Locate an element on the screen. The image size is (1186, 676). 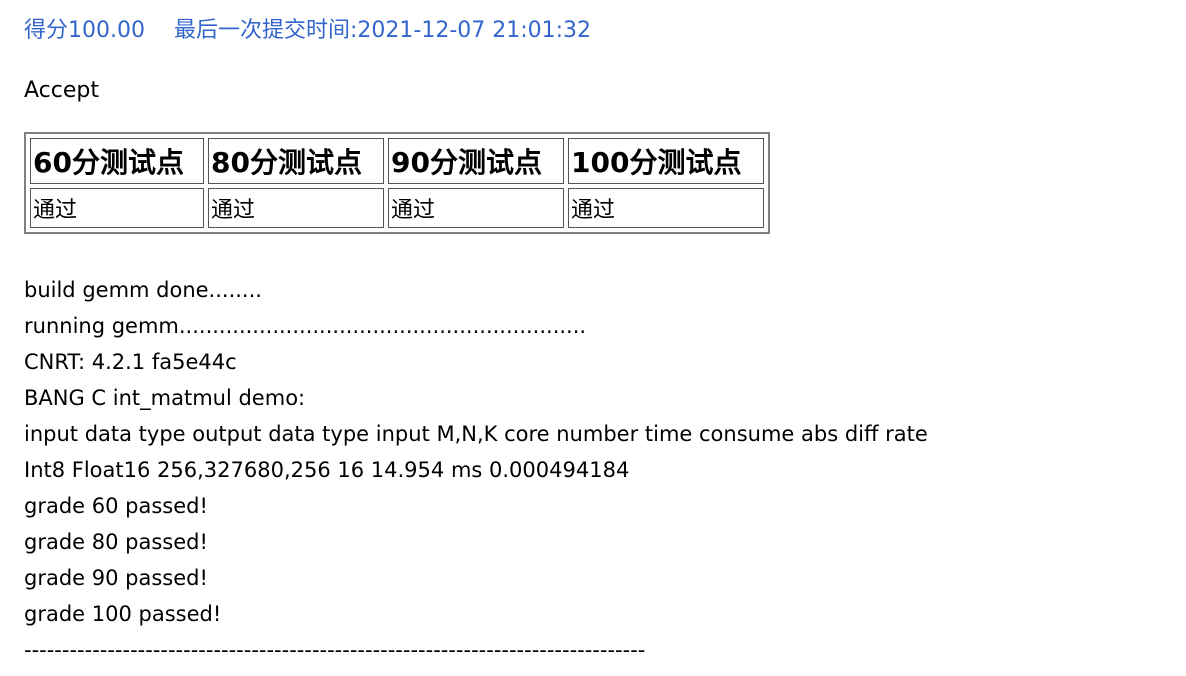
score-text: 得分100.00 is located at coordinates (84, 30).